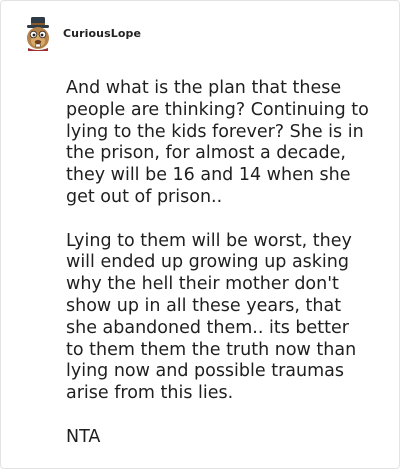  What do you see at coordinates (102, 33) in the screenshot?
I see `username: CuriousLope` at bounding box center [102, 33].